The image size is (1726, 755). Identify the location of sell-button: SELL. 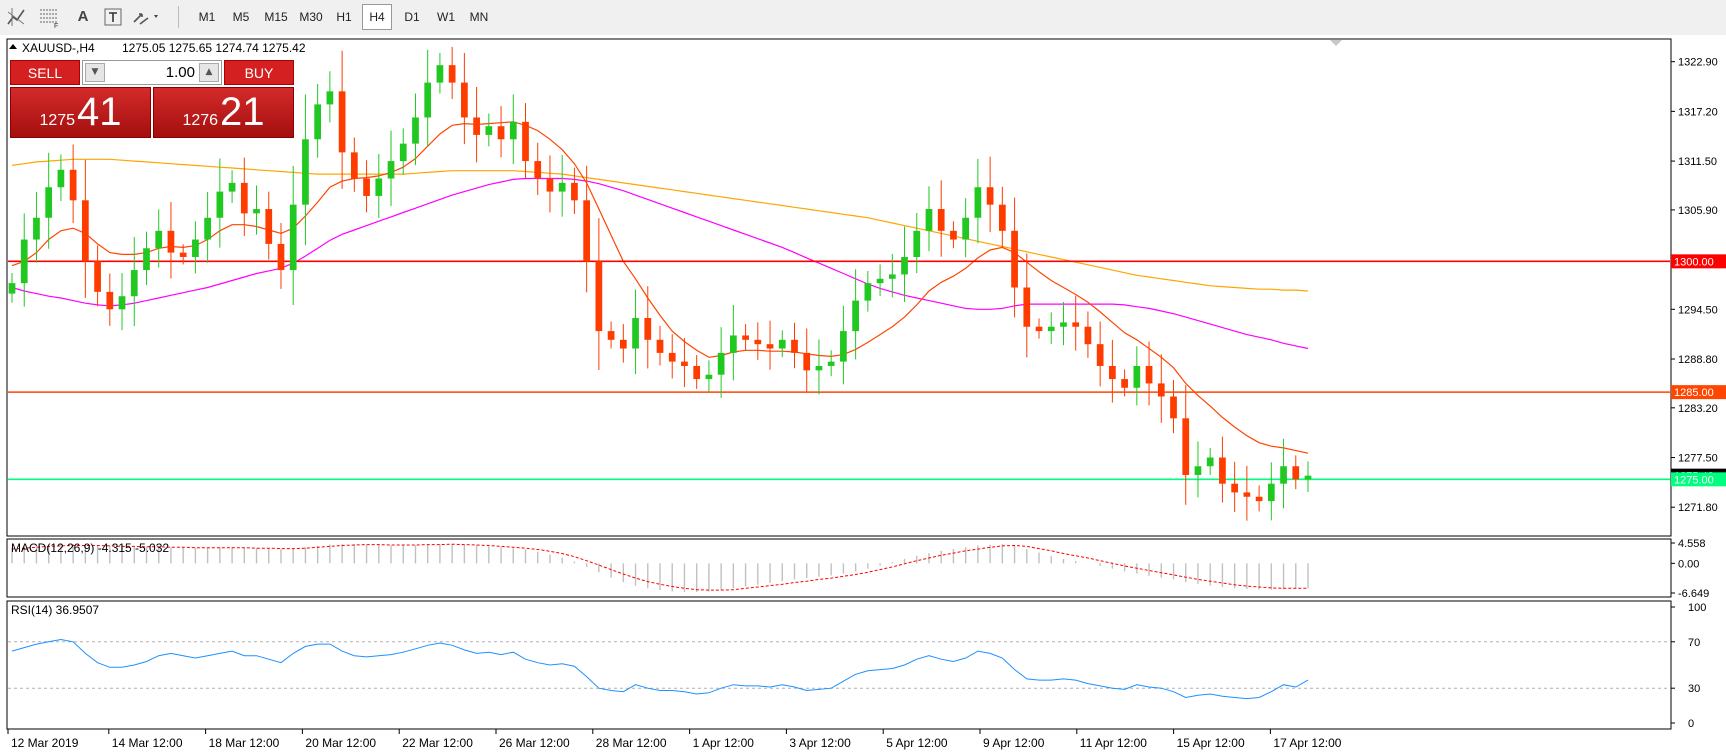
(45, 72).